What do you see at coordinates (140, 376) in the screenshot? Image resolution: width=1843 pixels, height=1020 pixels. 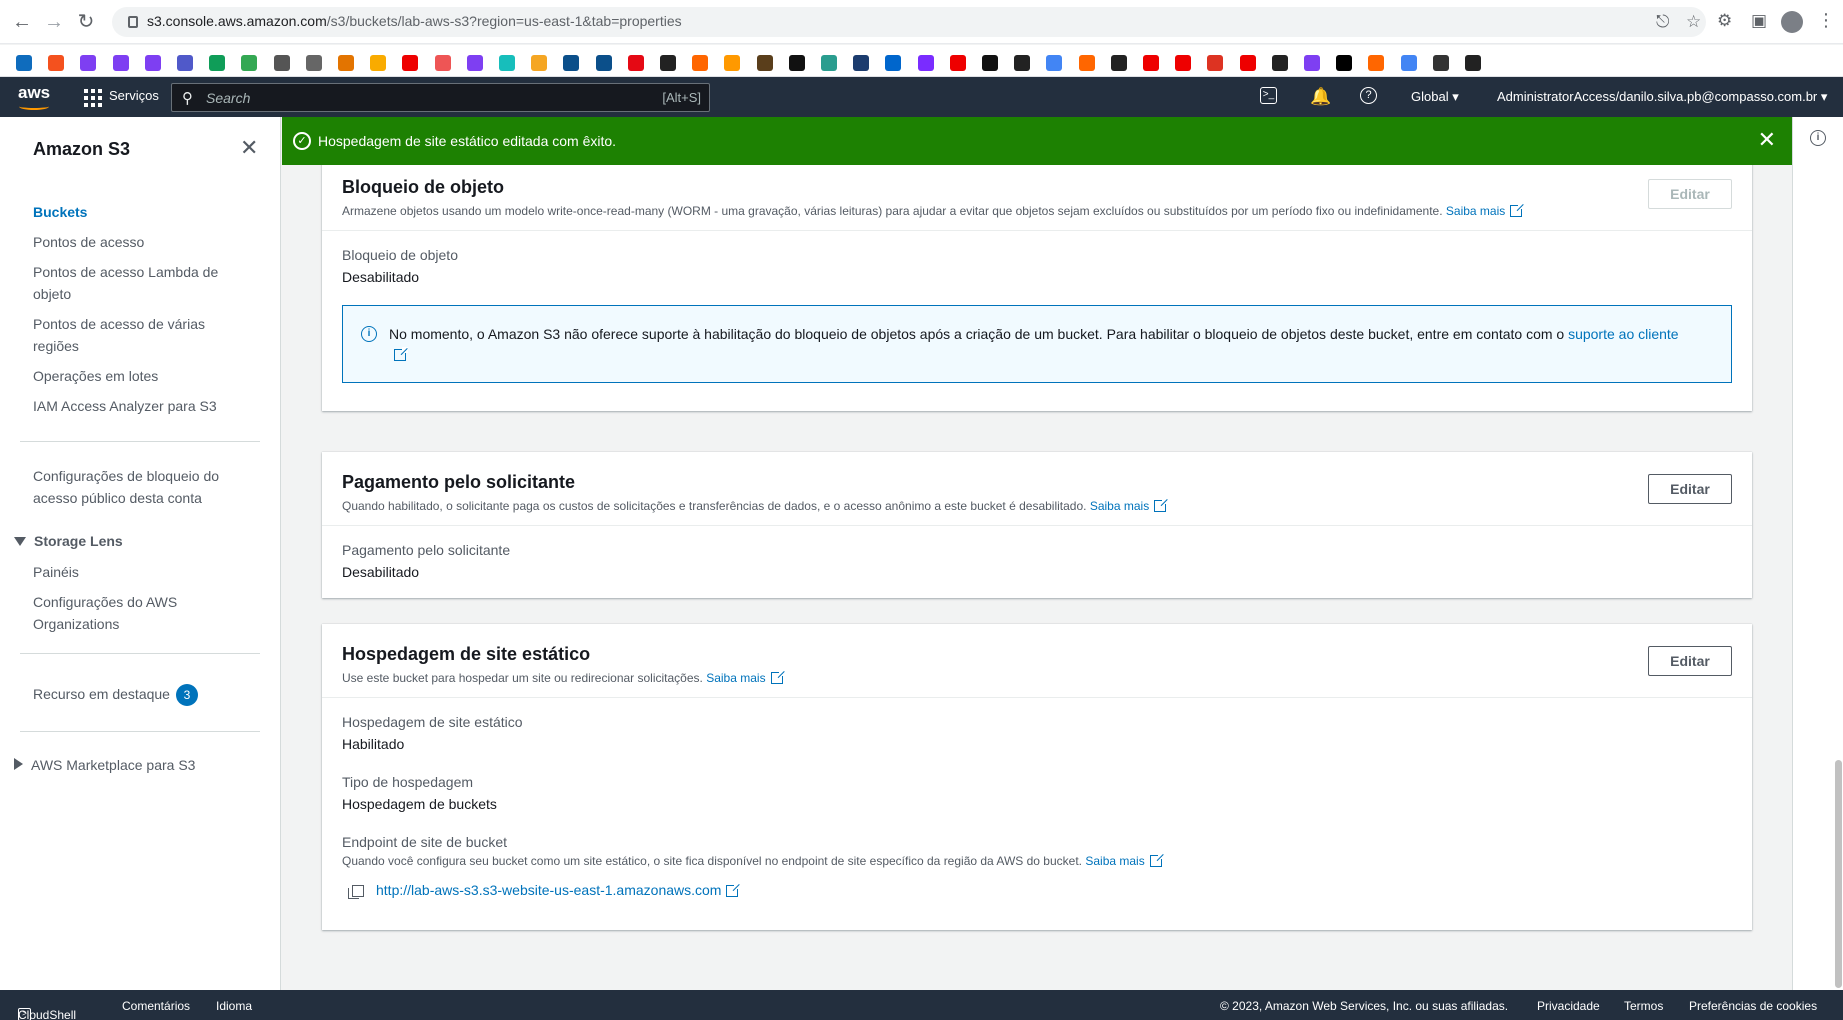 I see `sidebar-item-batch-operations: Operações em lotes` at bounding box center [140, 376].